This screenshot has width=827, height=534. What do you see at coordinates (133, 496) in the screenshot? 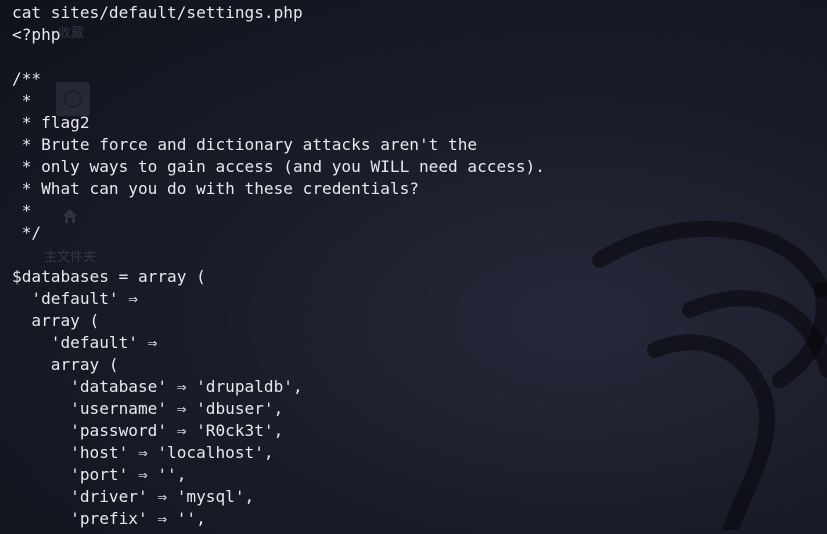
I see `terminal-line: 'driver' ⇒ 'mysql',` at bounding box center [133, 496].